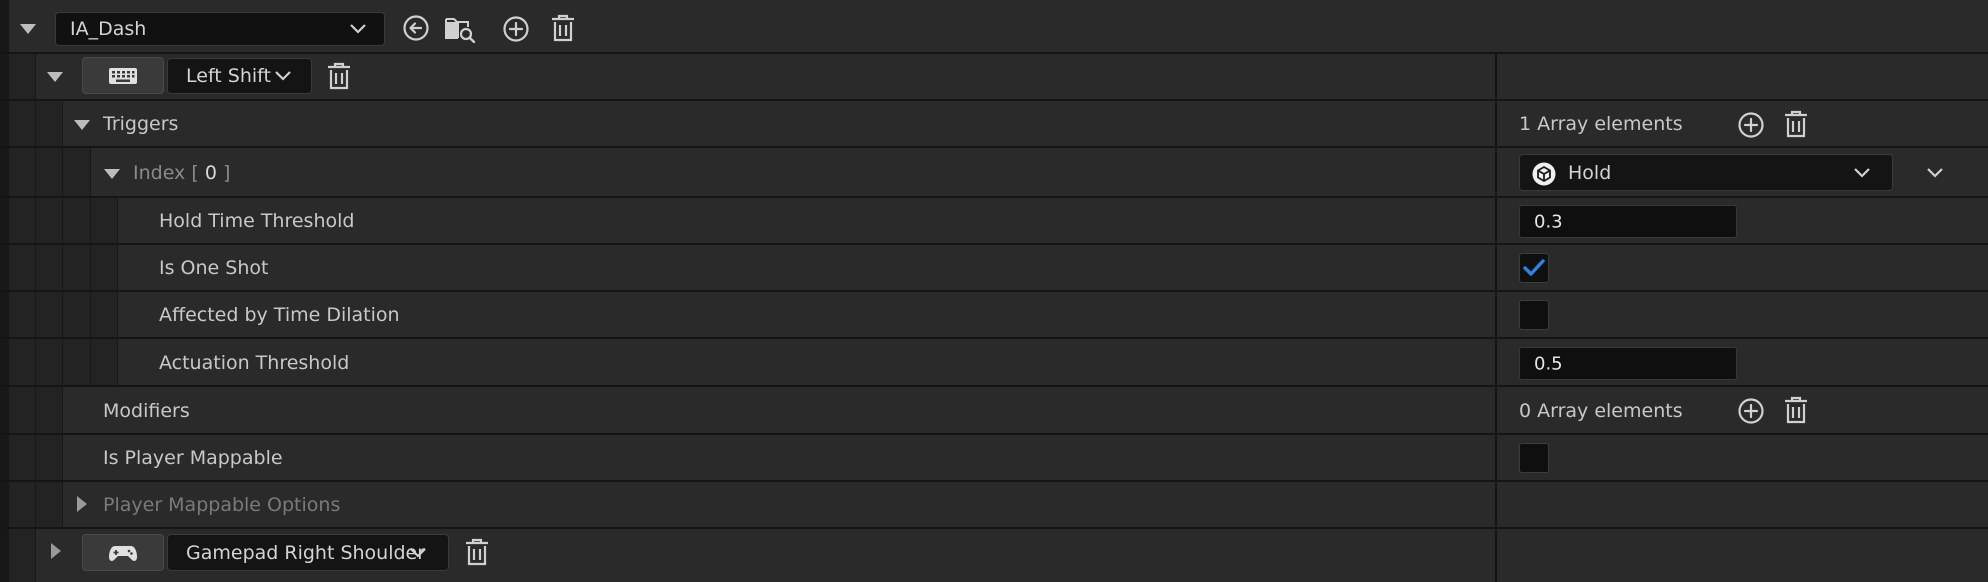  What do you see at coordinates (228, 76) in the screenshot?
I see `key-label: Left Shift` at bounding box center [228, 76].